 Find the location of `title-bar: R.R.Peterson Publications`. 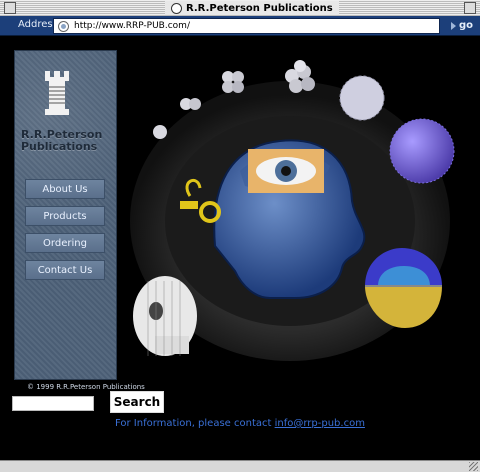

title-bar: R.R.Peterson Publications is located at coordinates (240, 8).